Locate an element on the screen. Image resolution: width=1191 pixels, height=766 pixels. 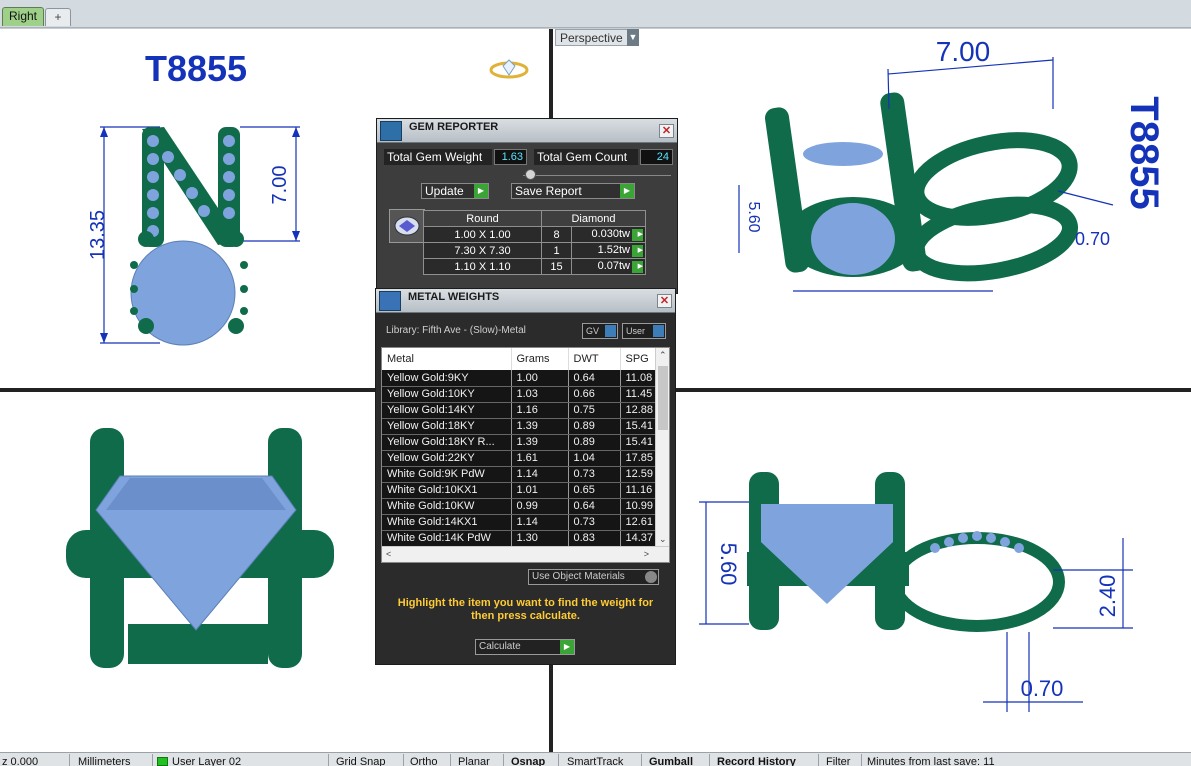
gv-toggle: GV is located at coordinates (600, 331).